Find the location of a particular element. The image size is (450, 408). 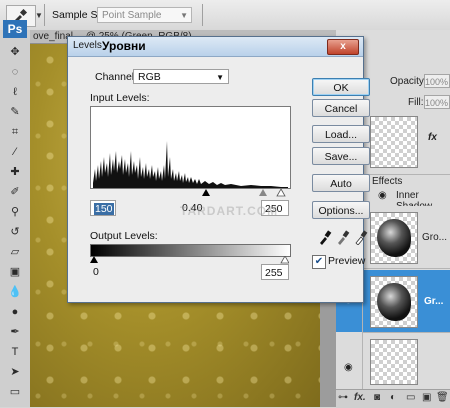

black-eyedropper-icon is located at coordinates (325, 237).